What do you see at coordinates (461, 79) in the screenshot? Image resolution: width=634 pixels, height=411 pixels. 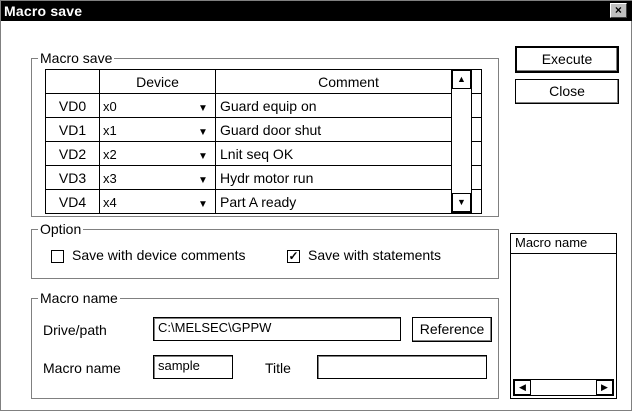 I see `scroll-up-icon: ▲` at bounding box center [461, 79].